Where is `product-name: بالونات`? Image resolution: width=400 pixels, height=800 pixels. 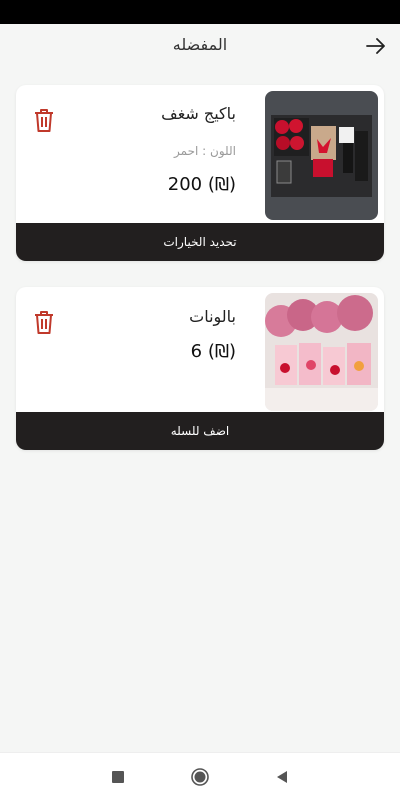
product-name: بالونات is located at coordinates (212, 316).